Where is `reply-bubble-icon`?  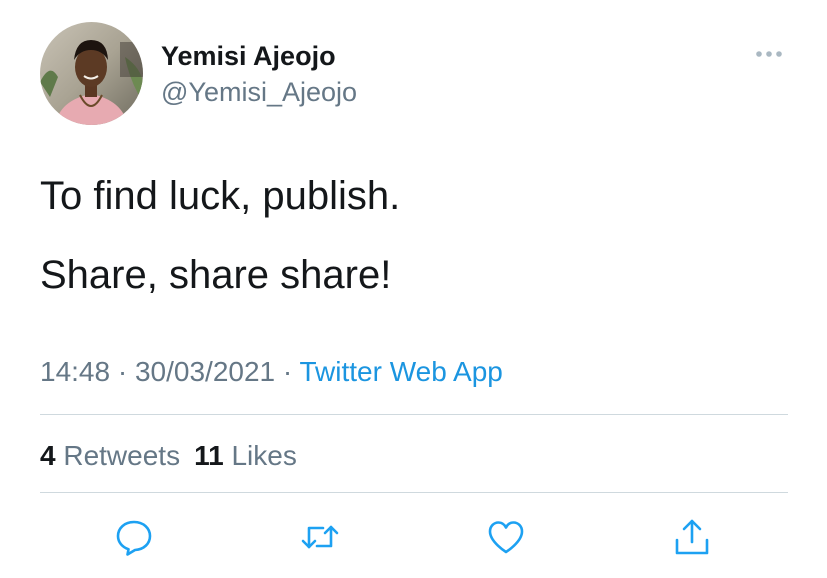
reply-bubble-icon is located at coordinates (134, 538).